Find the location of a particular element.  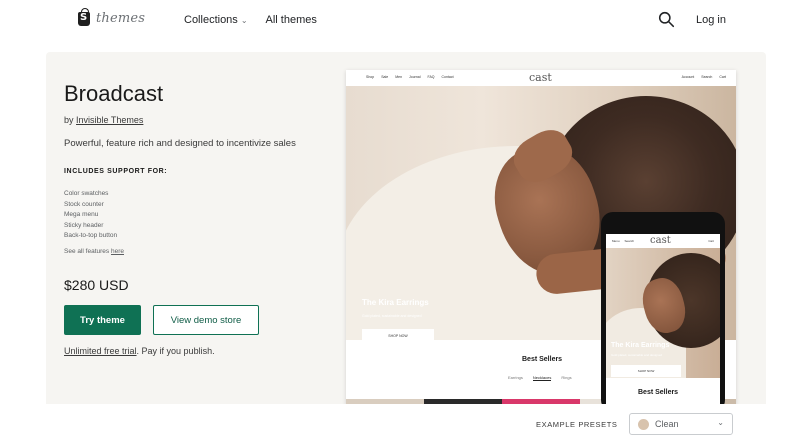

mobile-section-title: Best Sellers is located at coordinates (658, 392).